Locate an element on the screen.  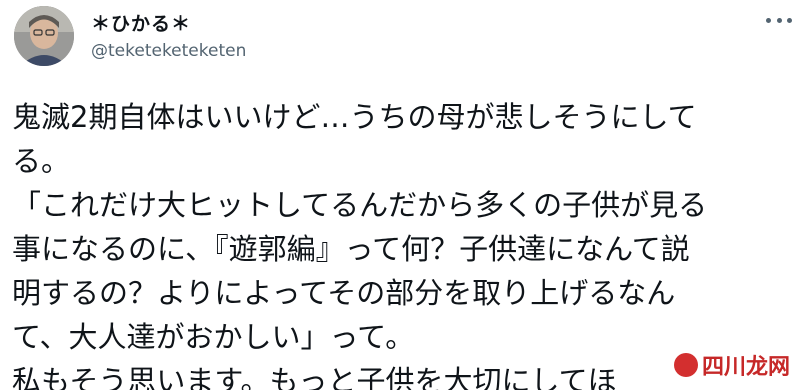
watermark: 四川龙网 is located at coordinates (731, 365).